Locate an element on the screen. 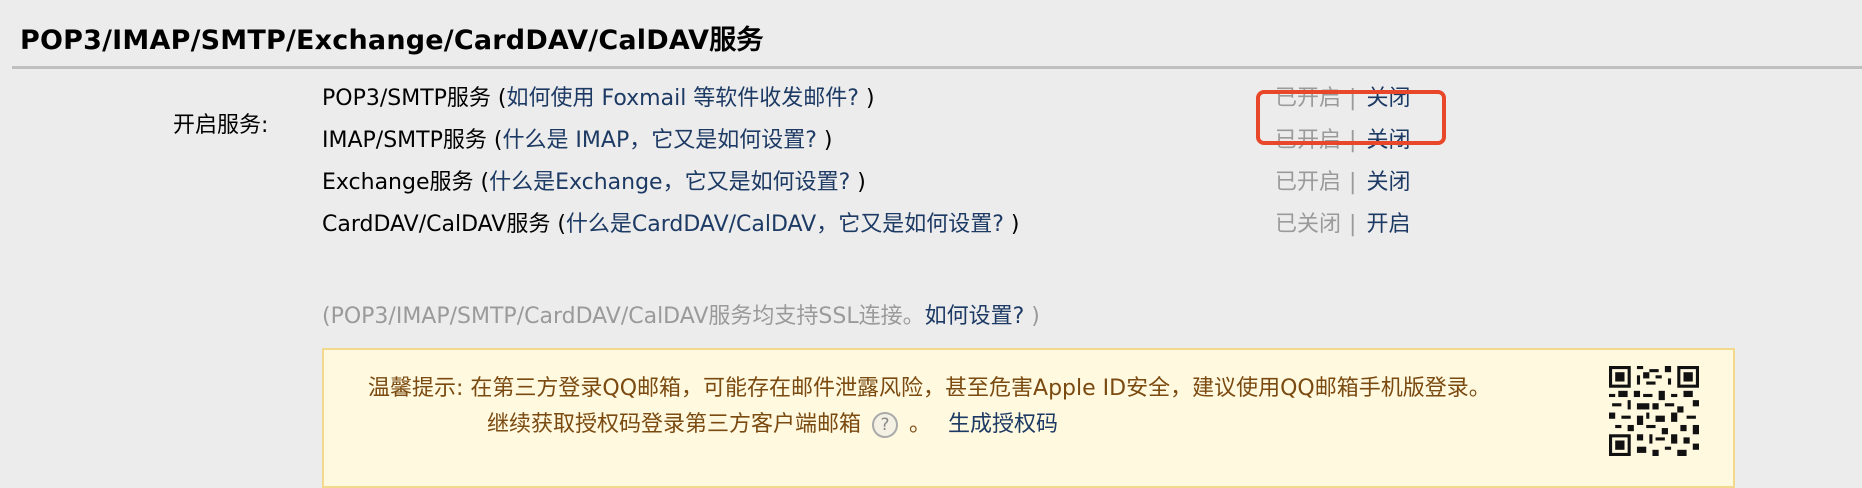 The width and height of the screenshot is (1862, 488). ssl-howto-link: 如何设置? is located at coordinates (975, 316).